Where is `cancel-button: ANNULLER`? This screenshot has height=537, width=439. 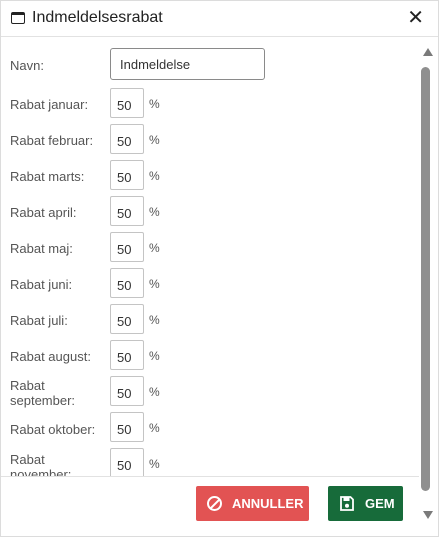 cancel-button: ANNULLER is located at coordinates (252, 503).